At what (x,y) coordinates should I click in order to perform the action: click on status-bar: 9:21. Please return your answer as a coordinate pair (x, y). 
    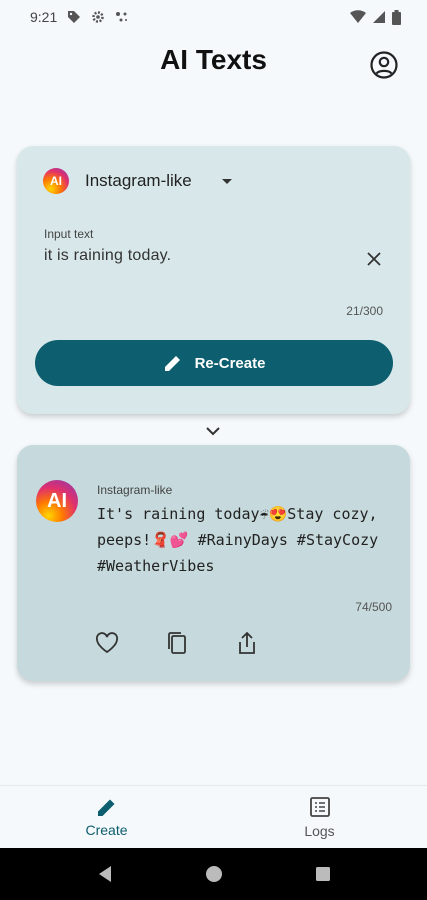
    Looking at the image, I should click on (213, 17).